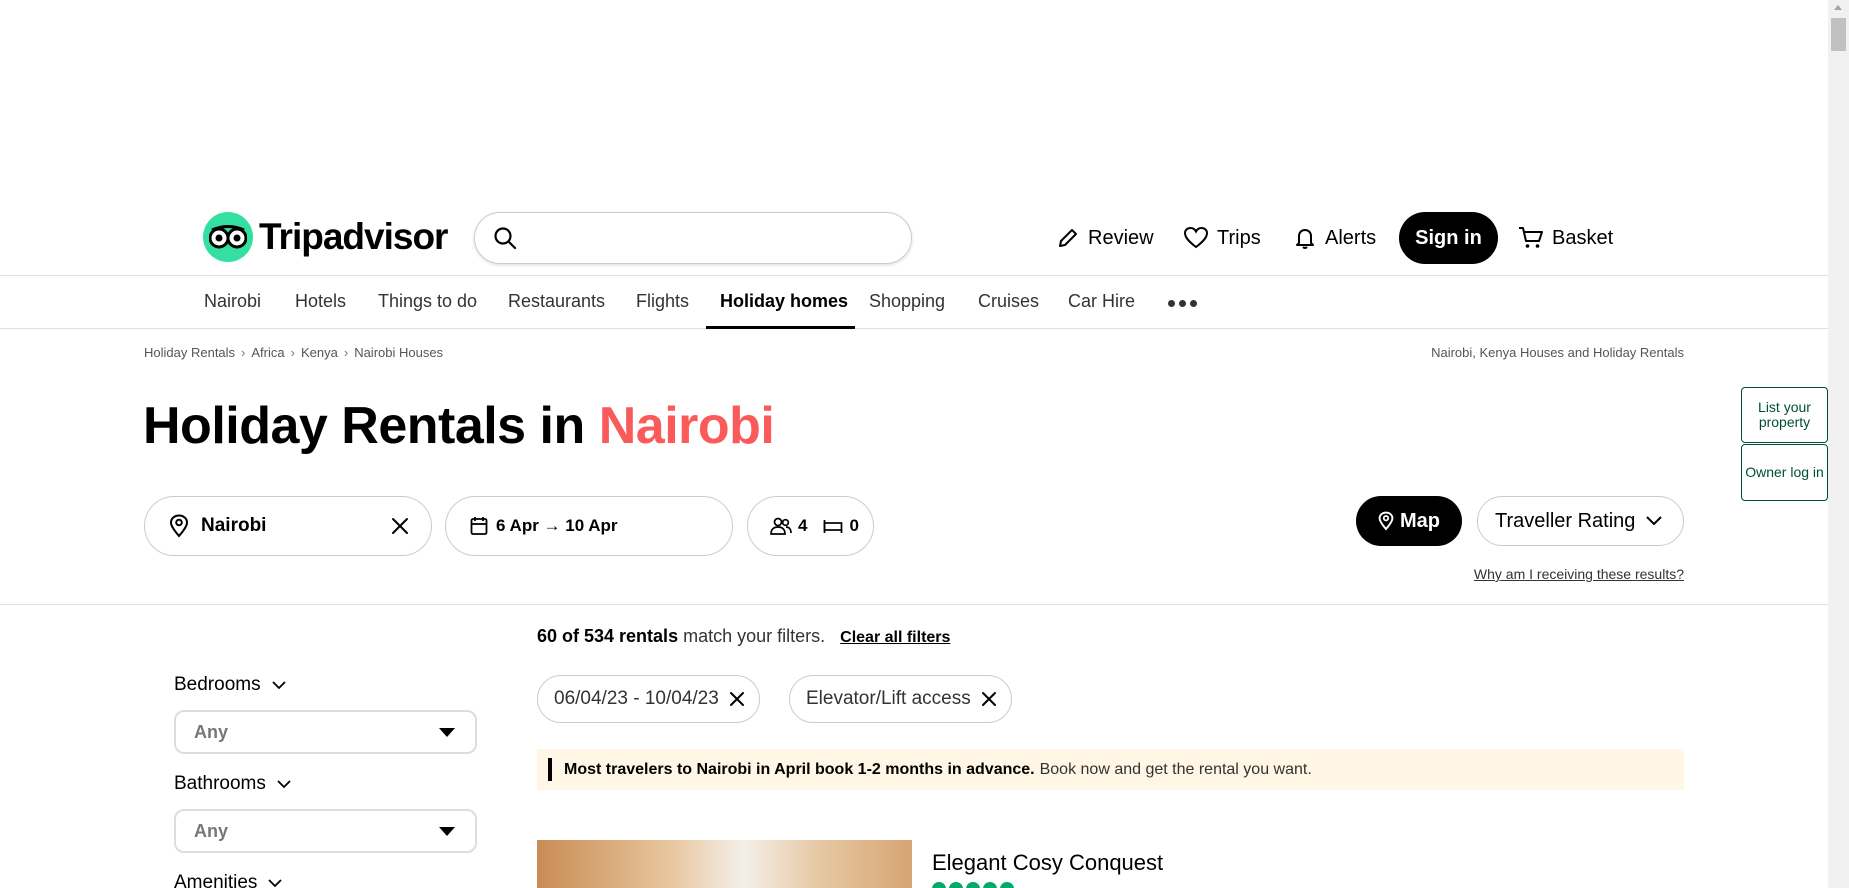  What do you see at coordinates (505, 238) in the screenshot?
I see `search-icon` at bounding box center [505, 238].